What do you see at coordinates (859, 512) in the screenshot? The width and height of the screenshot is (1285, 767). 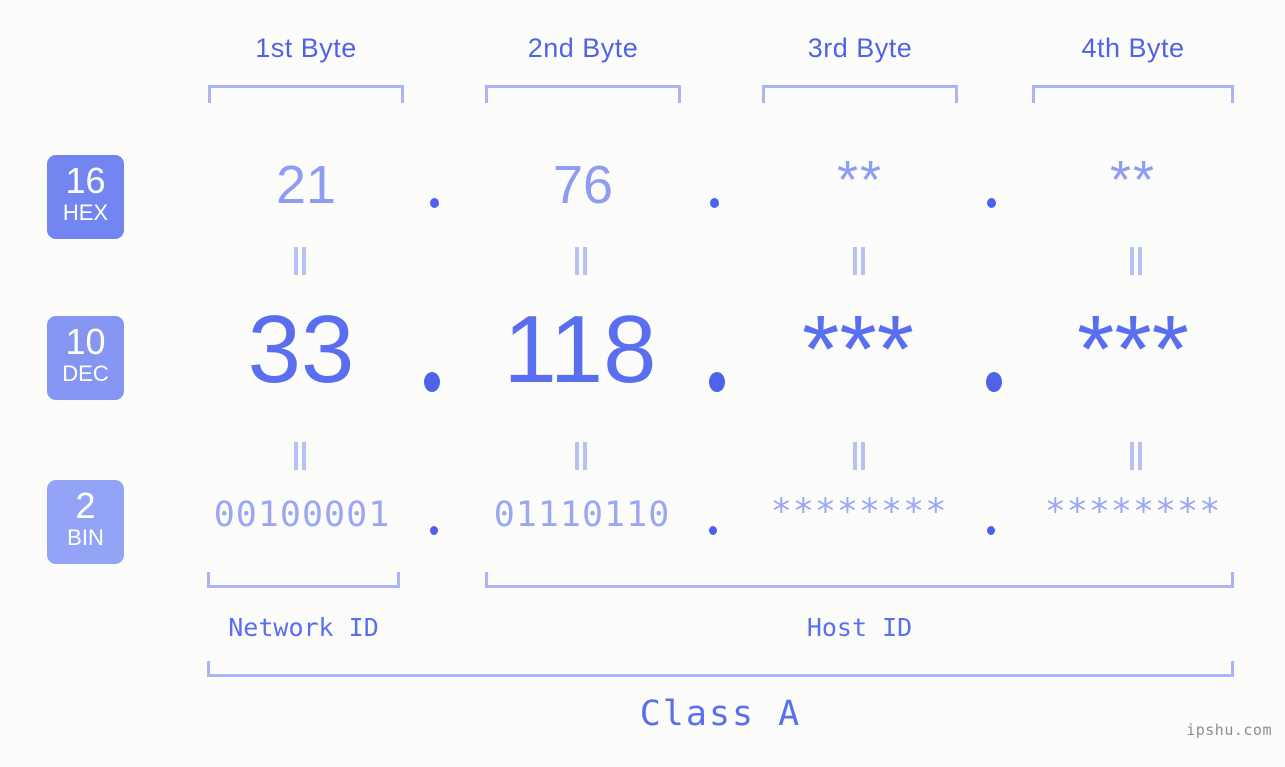 I see `bin-byte-3: ********` at bounding box center [859, 512].